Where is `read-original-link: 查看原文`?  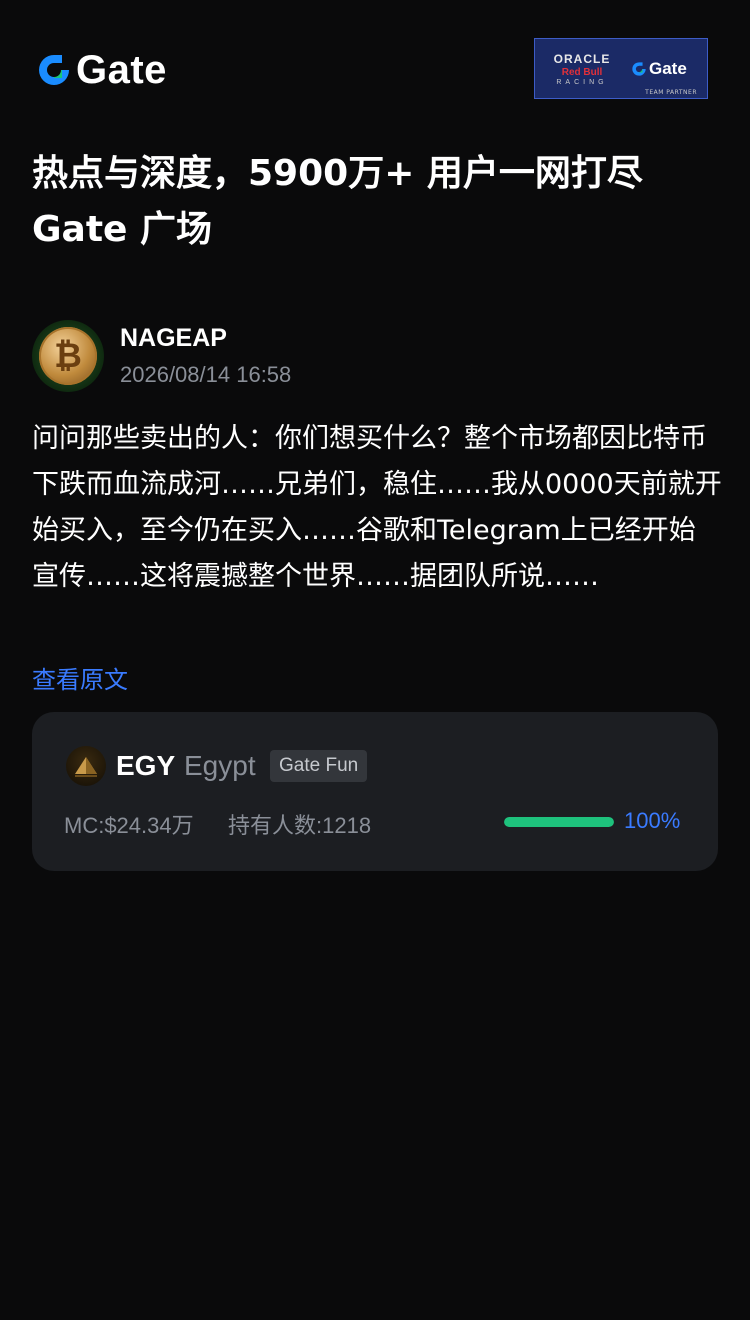 read-original-link: 查看原文 is located at coordinates (80, 677).